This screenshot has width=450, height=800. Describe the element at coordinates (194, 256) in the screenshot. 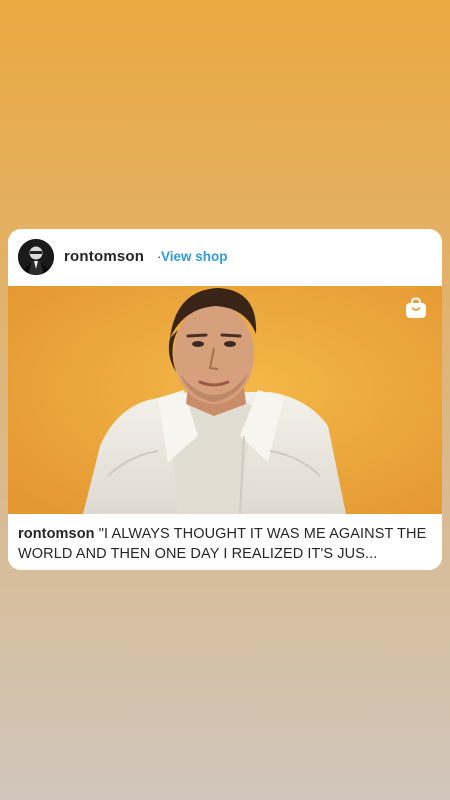

I see `view-shop-link: View shop` at that location.